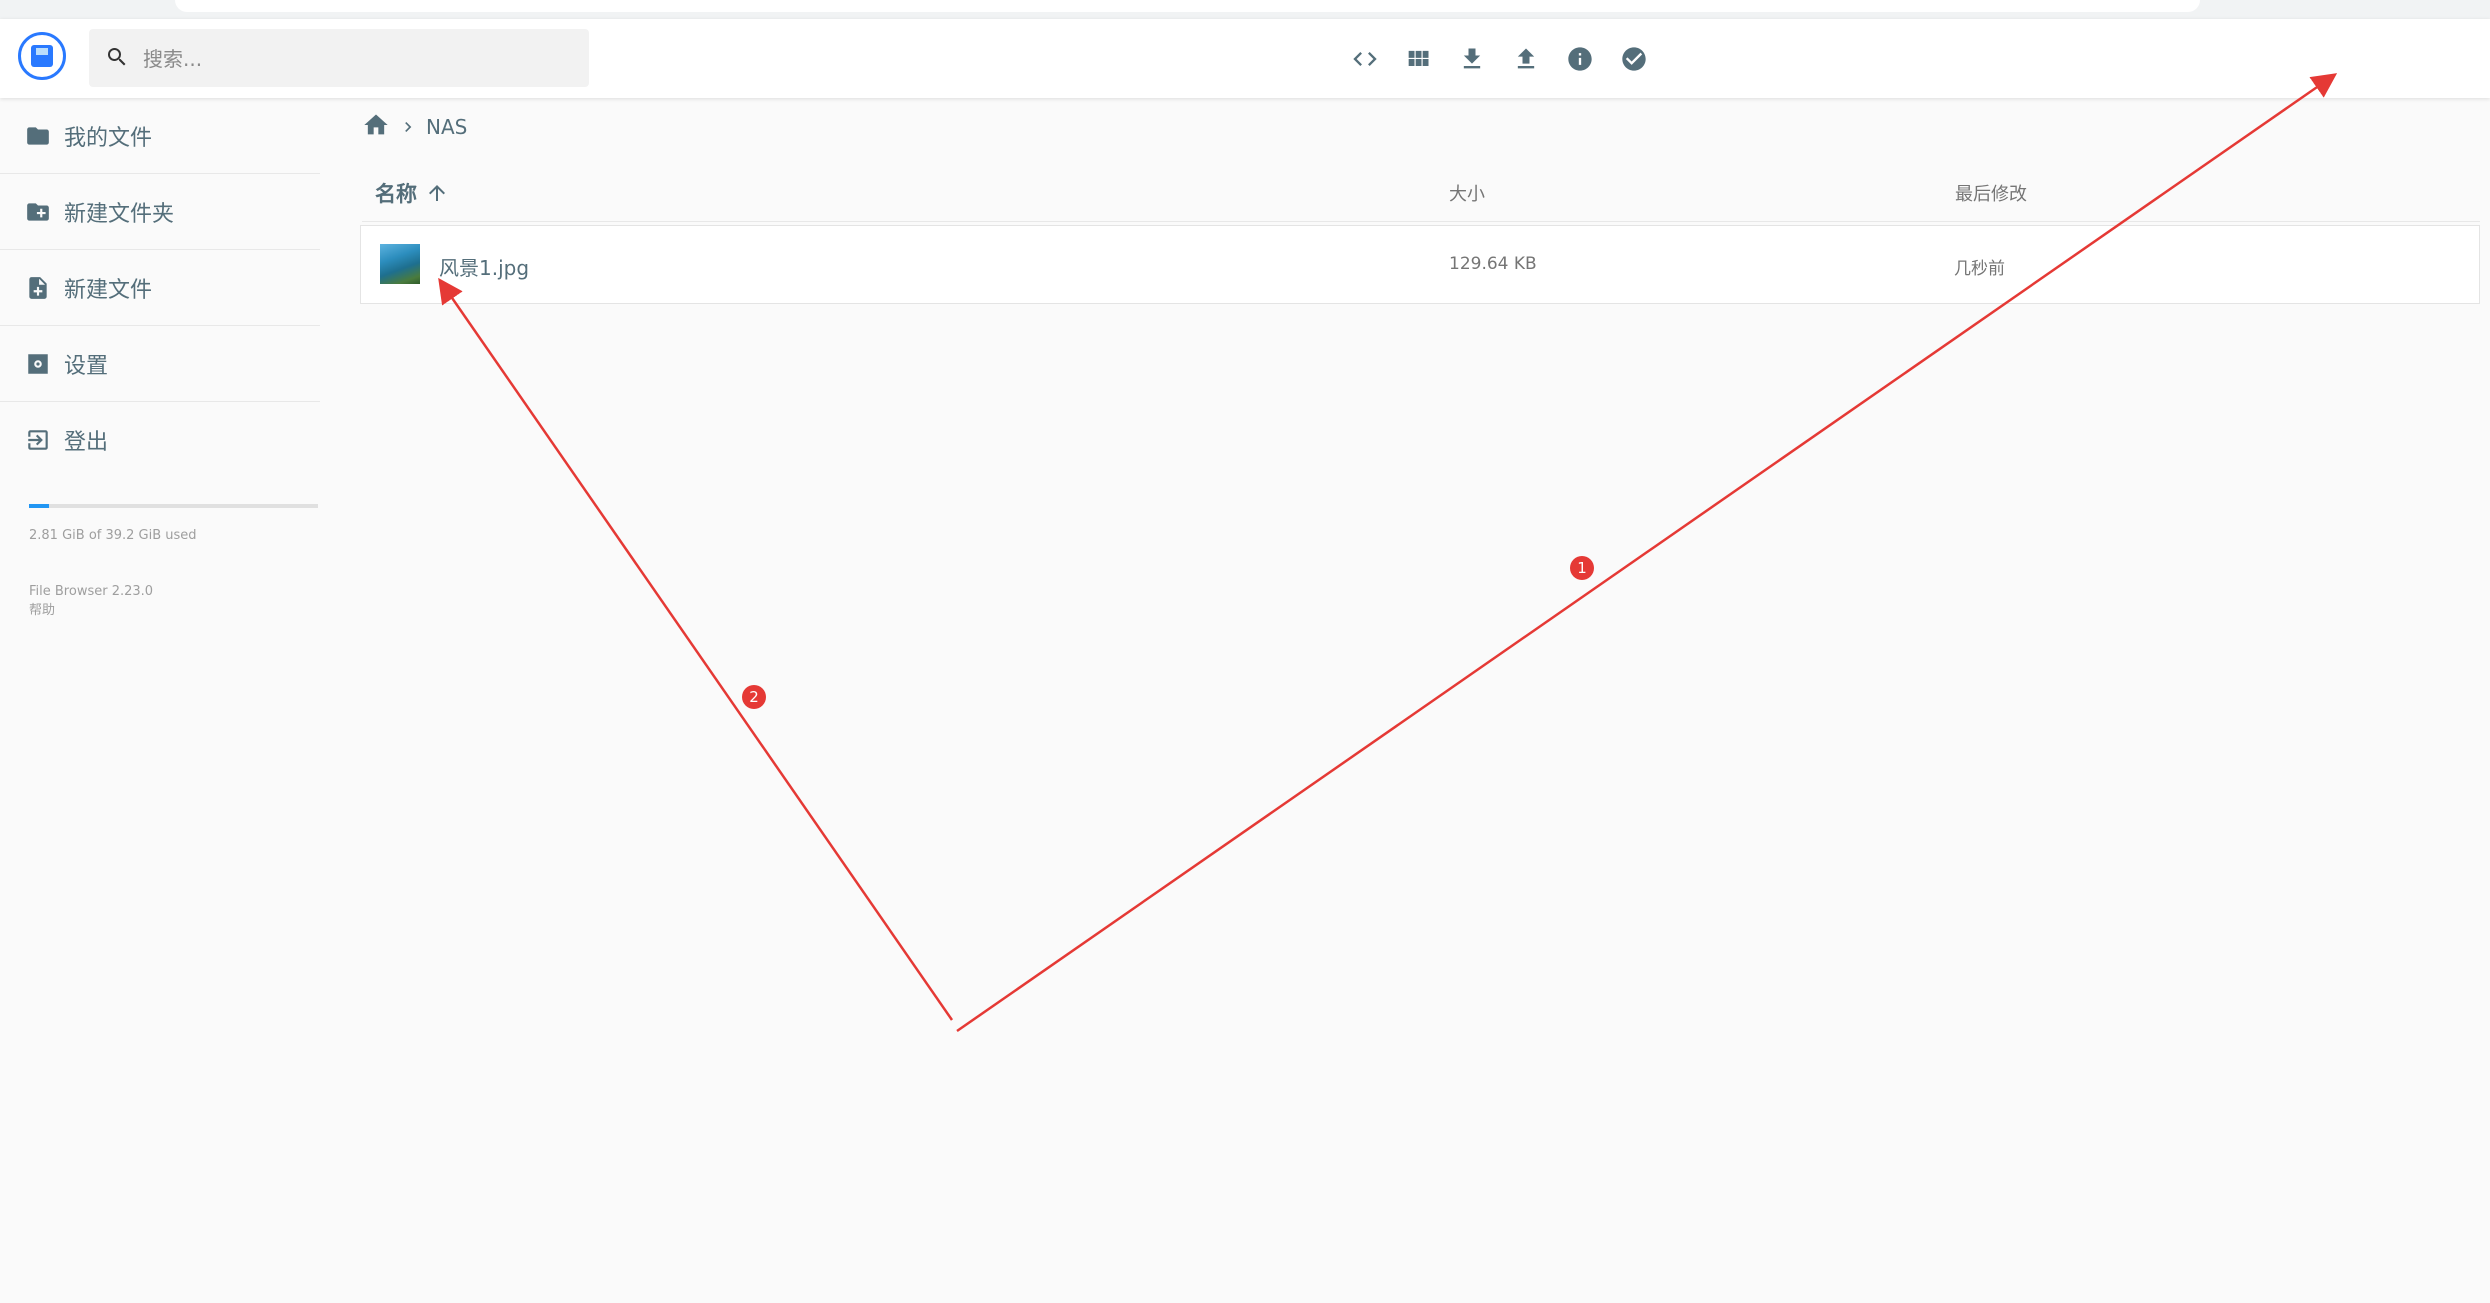 The height and width of the screenshot is (1303, 2490). Describe the element at coordinates (113, 535) in the screenshot. I see `disk-usage-text: 2.81 GiB of 39.2 GiB used` at that location.